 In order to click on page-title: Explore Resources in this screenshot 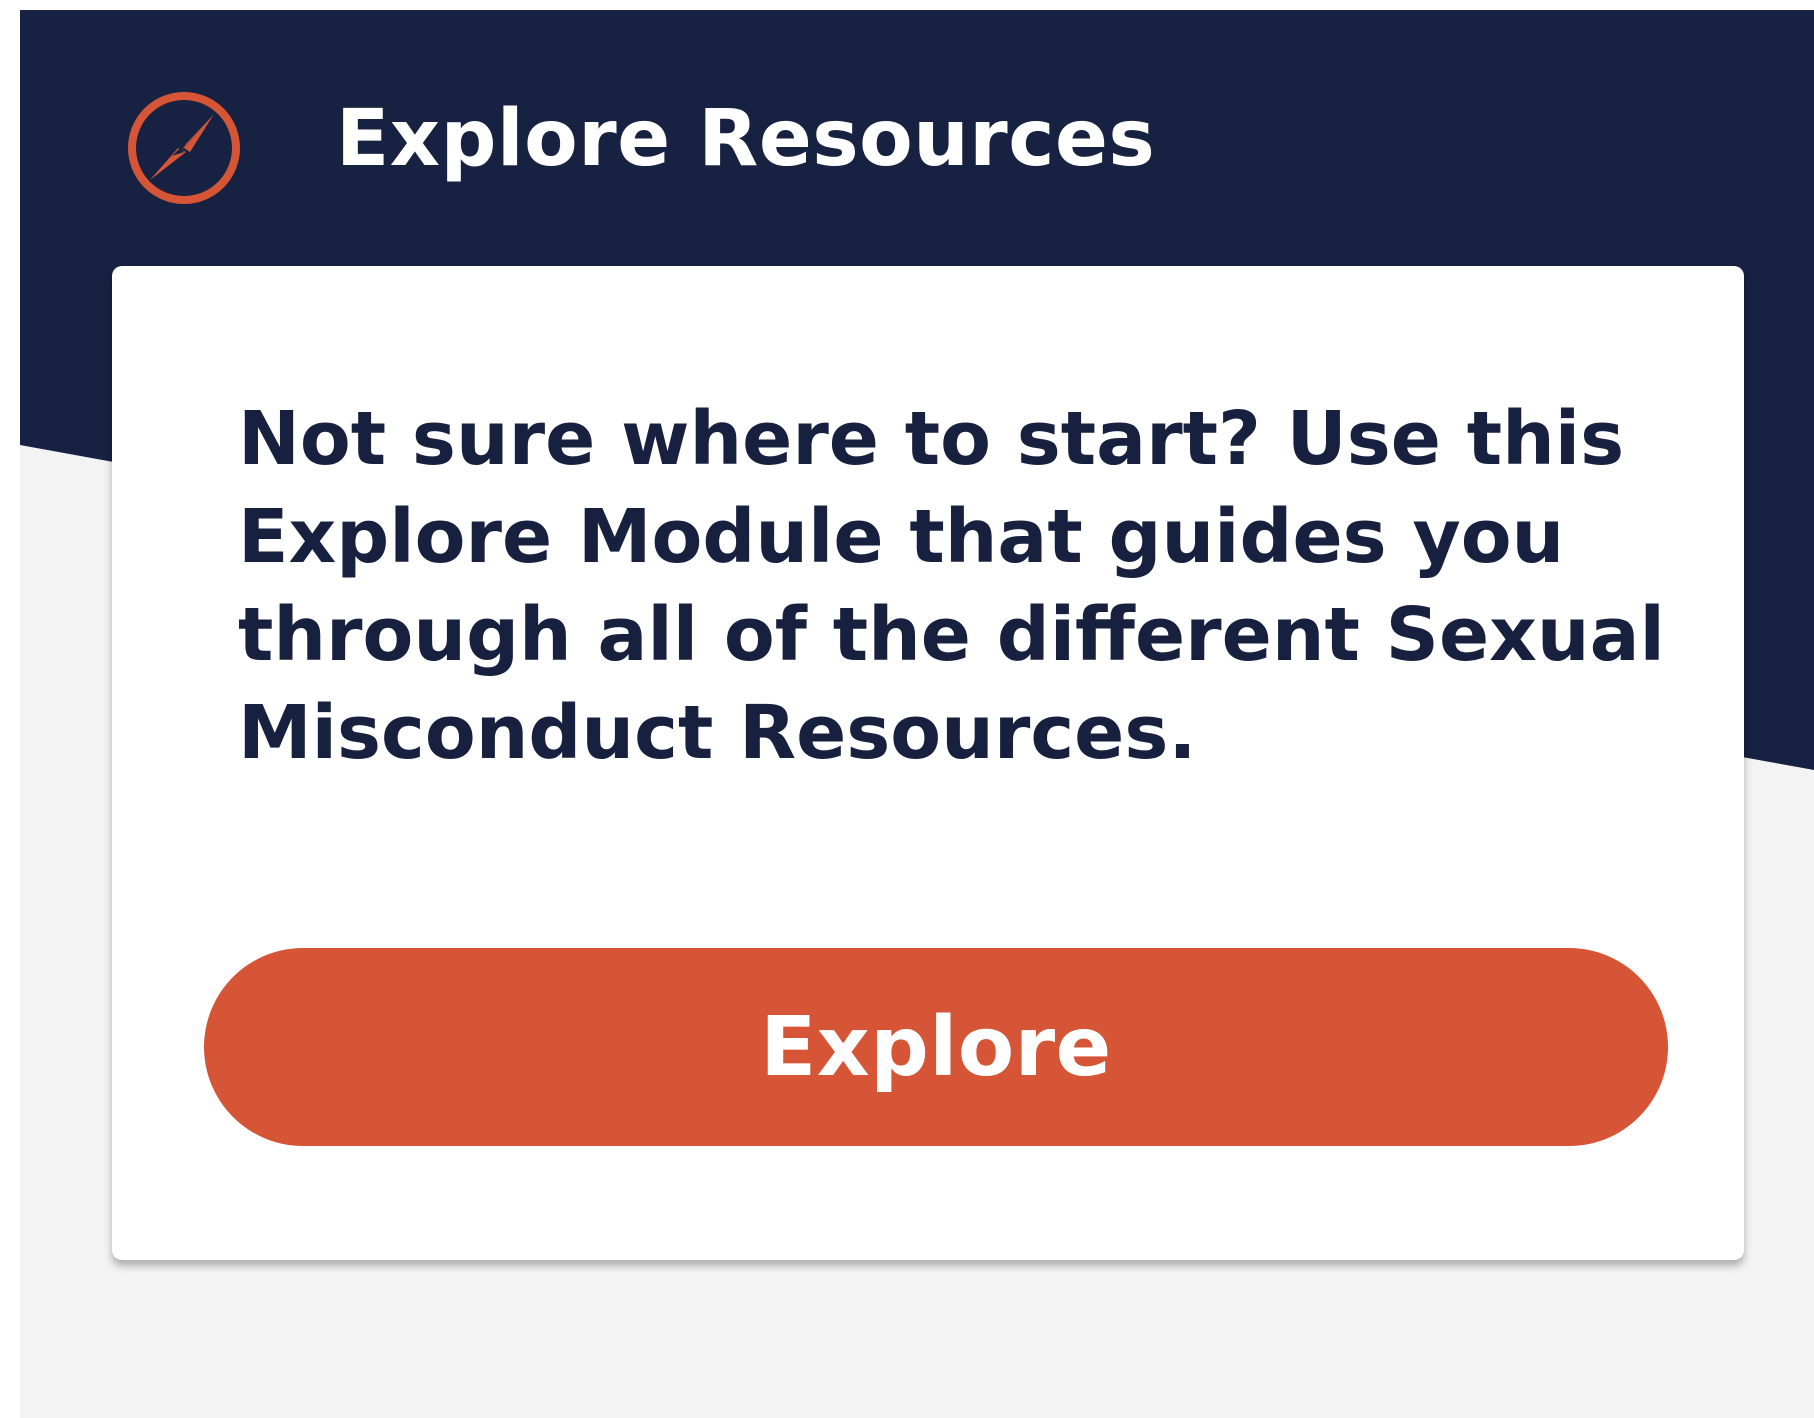, I will do `click(746, 139)`.